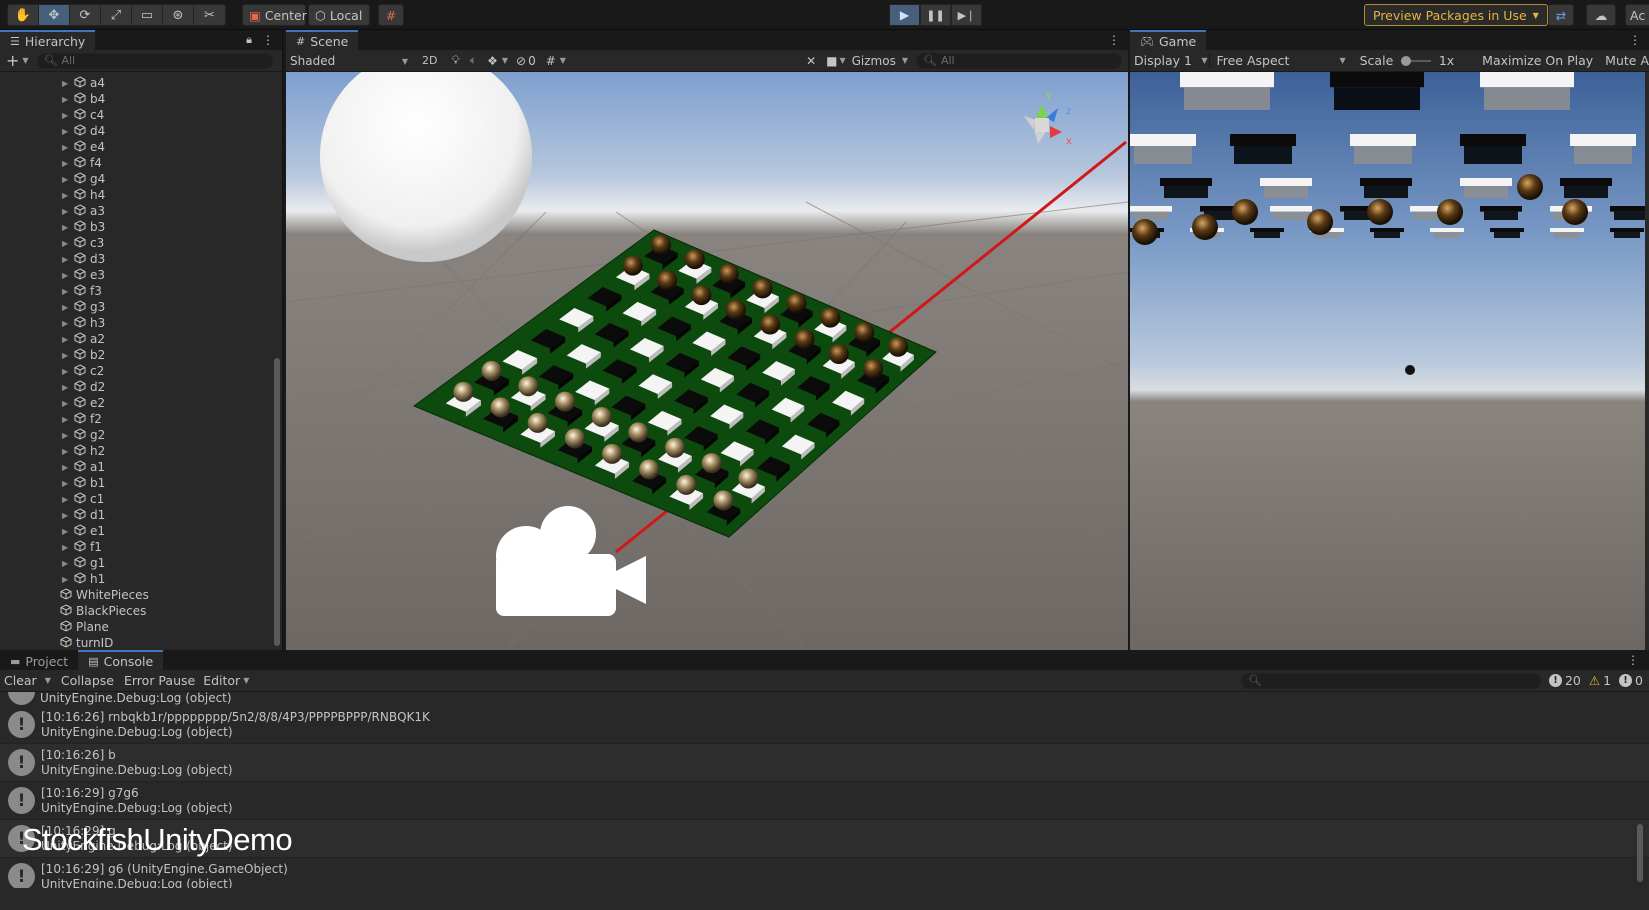 The width and height of the screenshot is (1649, 910). What do you see at coordinates (141, 435) in the screenshot?
I see `hierarchy-item: ▶ g2` at bounding box center [141, 435].